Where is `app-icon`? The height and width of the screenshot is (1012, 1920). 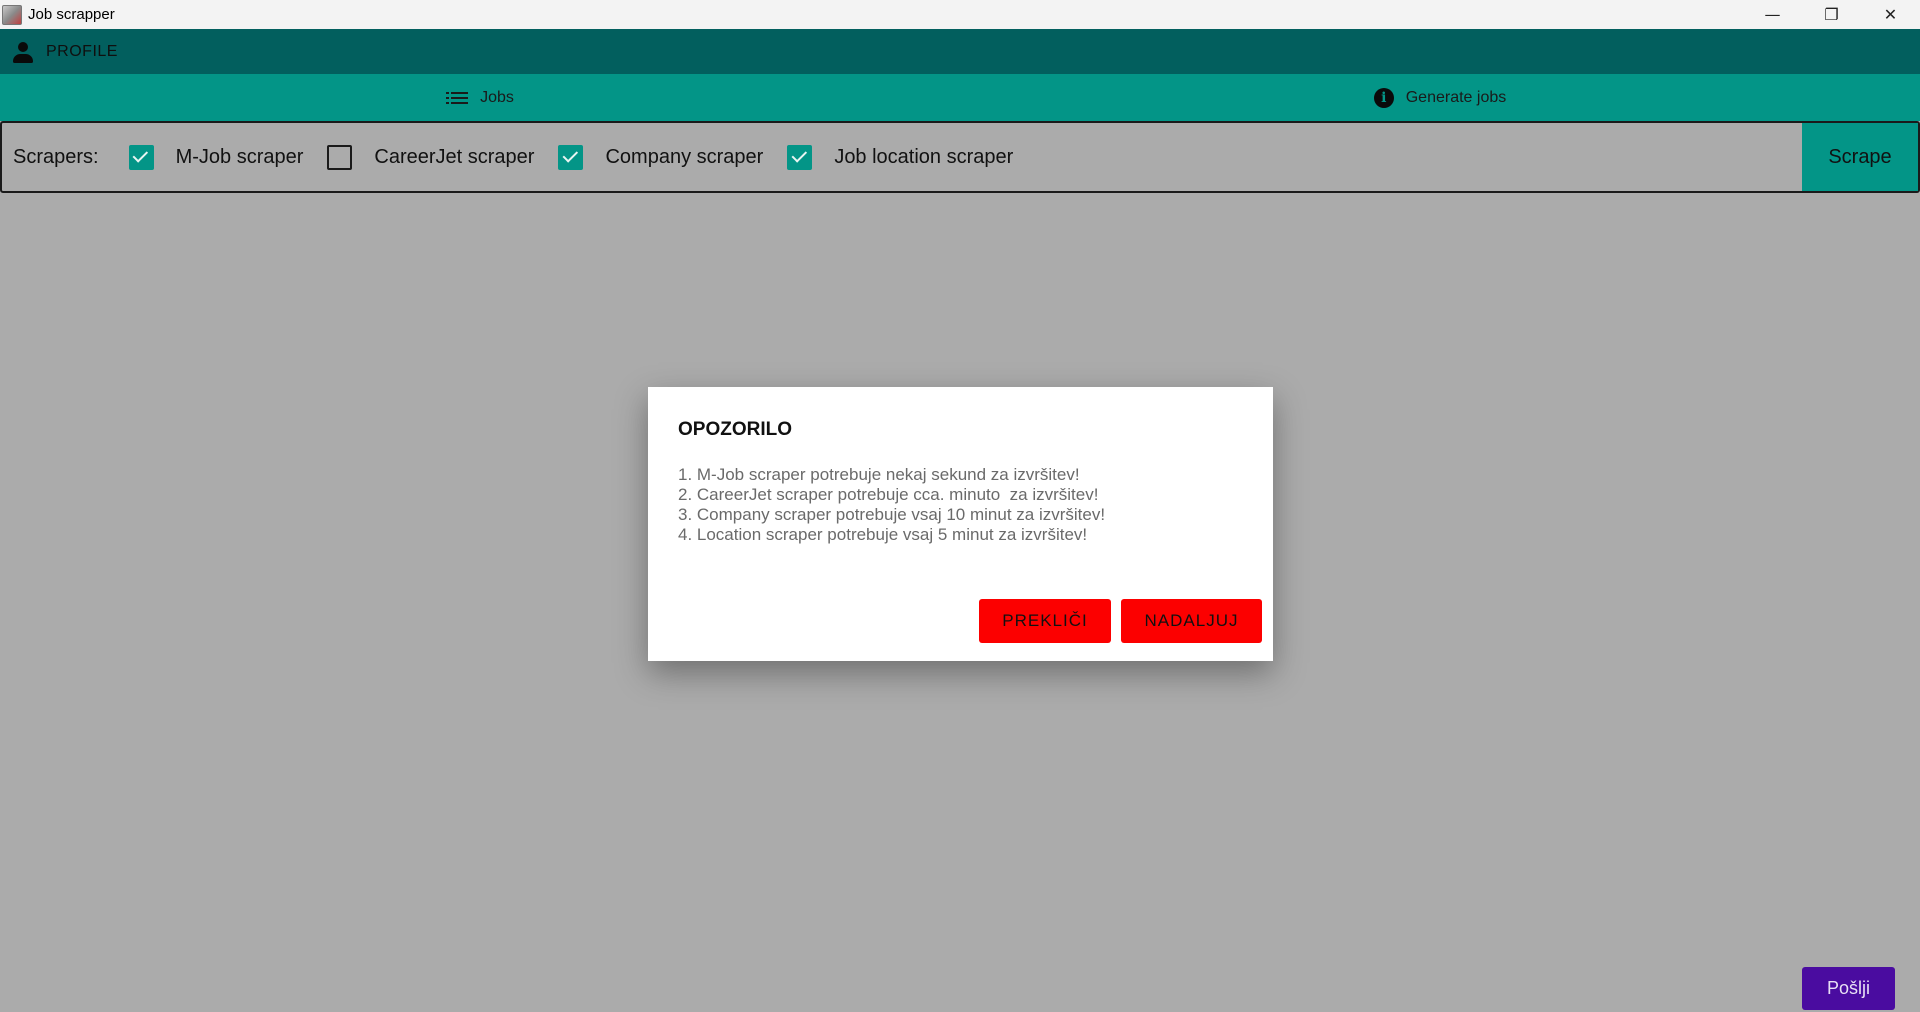
app-icon is located at coordinates (12, 14).